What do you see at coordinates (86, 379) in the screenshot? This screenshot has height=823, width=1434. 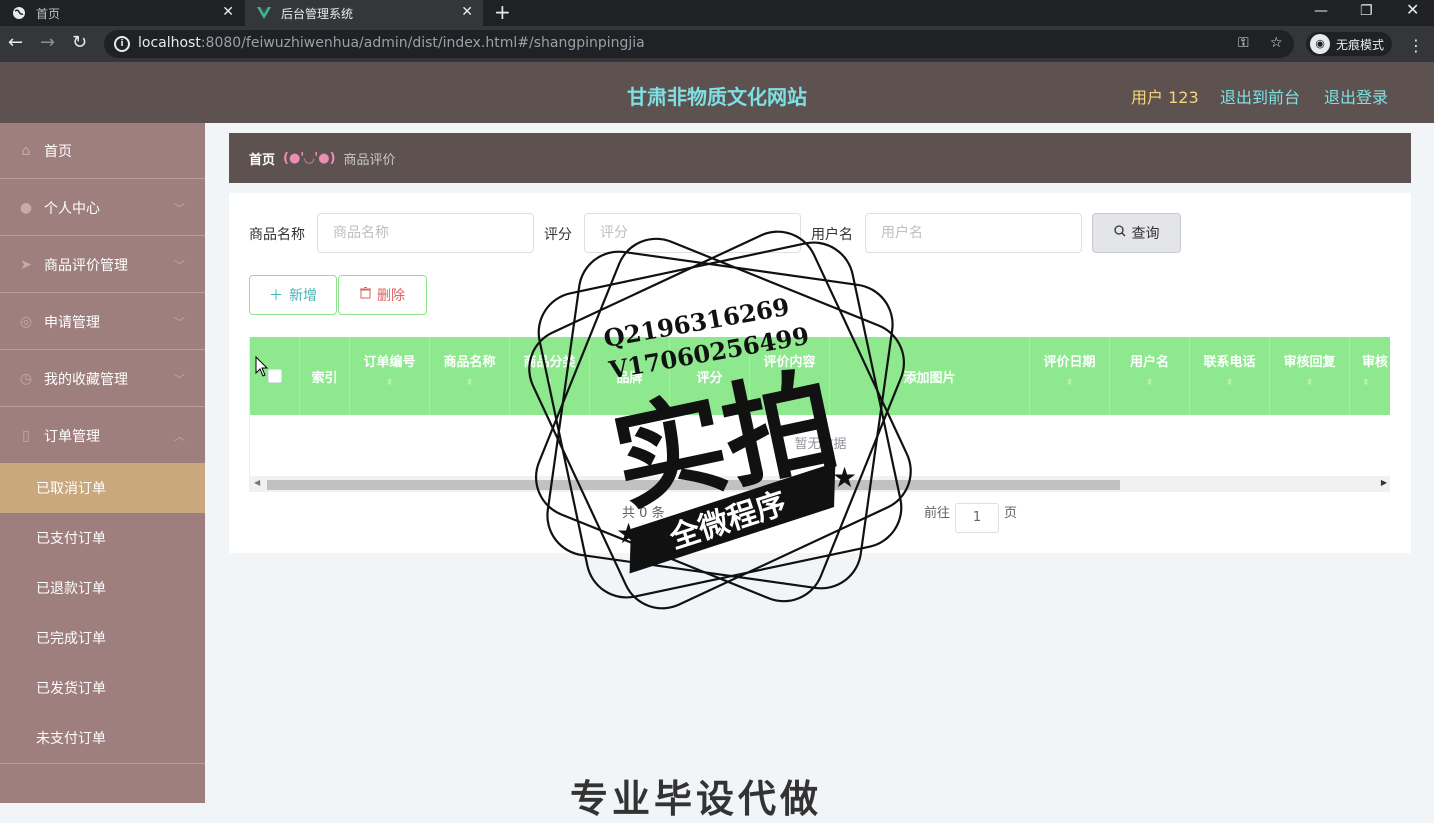 I see `sidebar-item-label: 我的收藏管理` at bounding box center [86, 379].